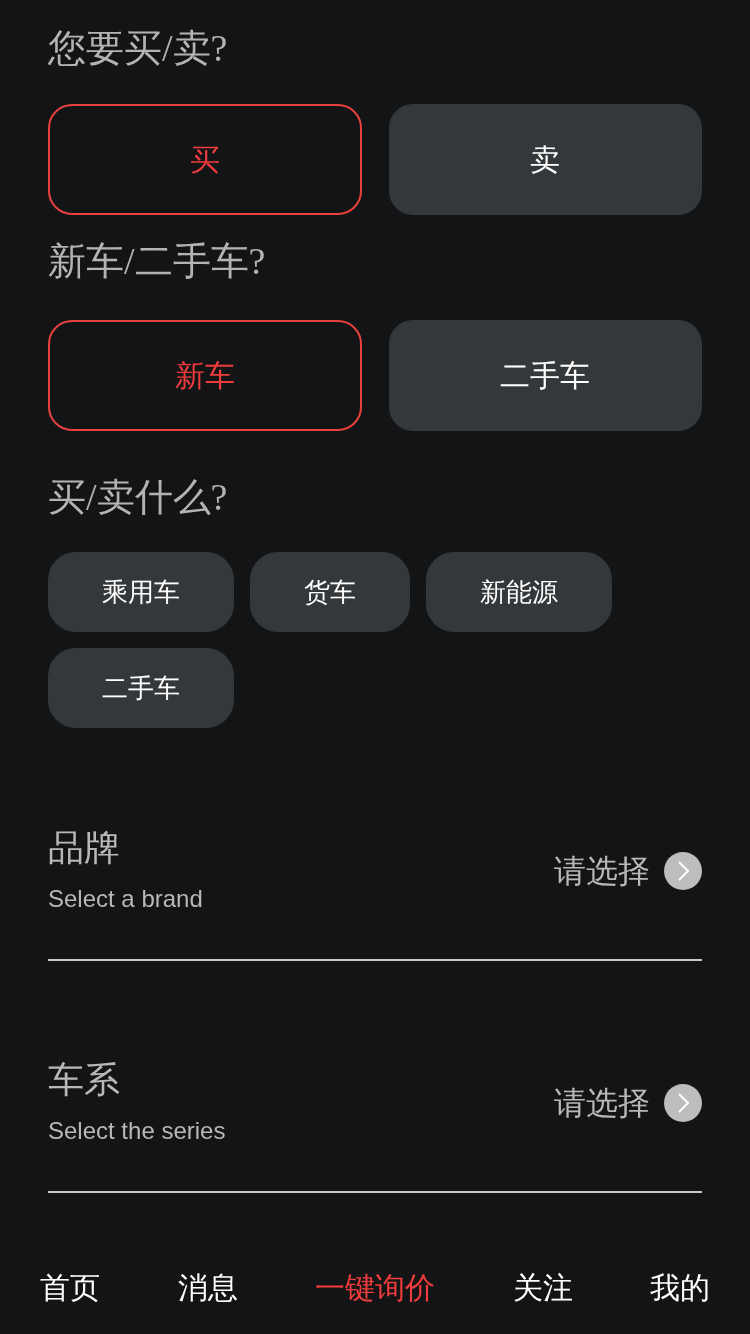 This screenshot has width=750, height=1334. What do you see at coordinates (205, 159) in the screenshot?
I see `choice-button: 买` at bounding box center [205, 159].